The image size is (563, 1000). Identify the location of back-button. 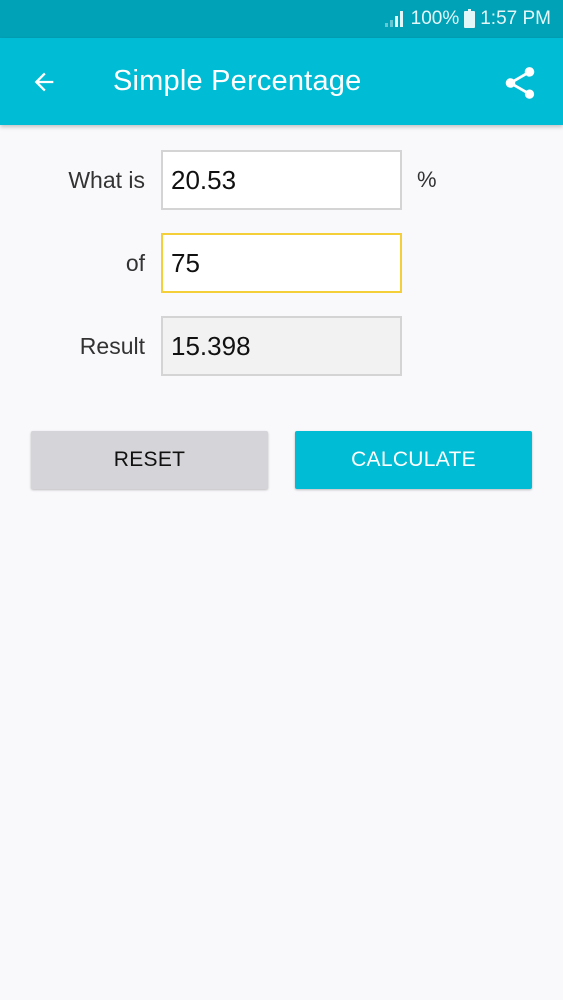
(44, 82).